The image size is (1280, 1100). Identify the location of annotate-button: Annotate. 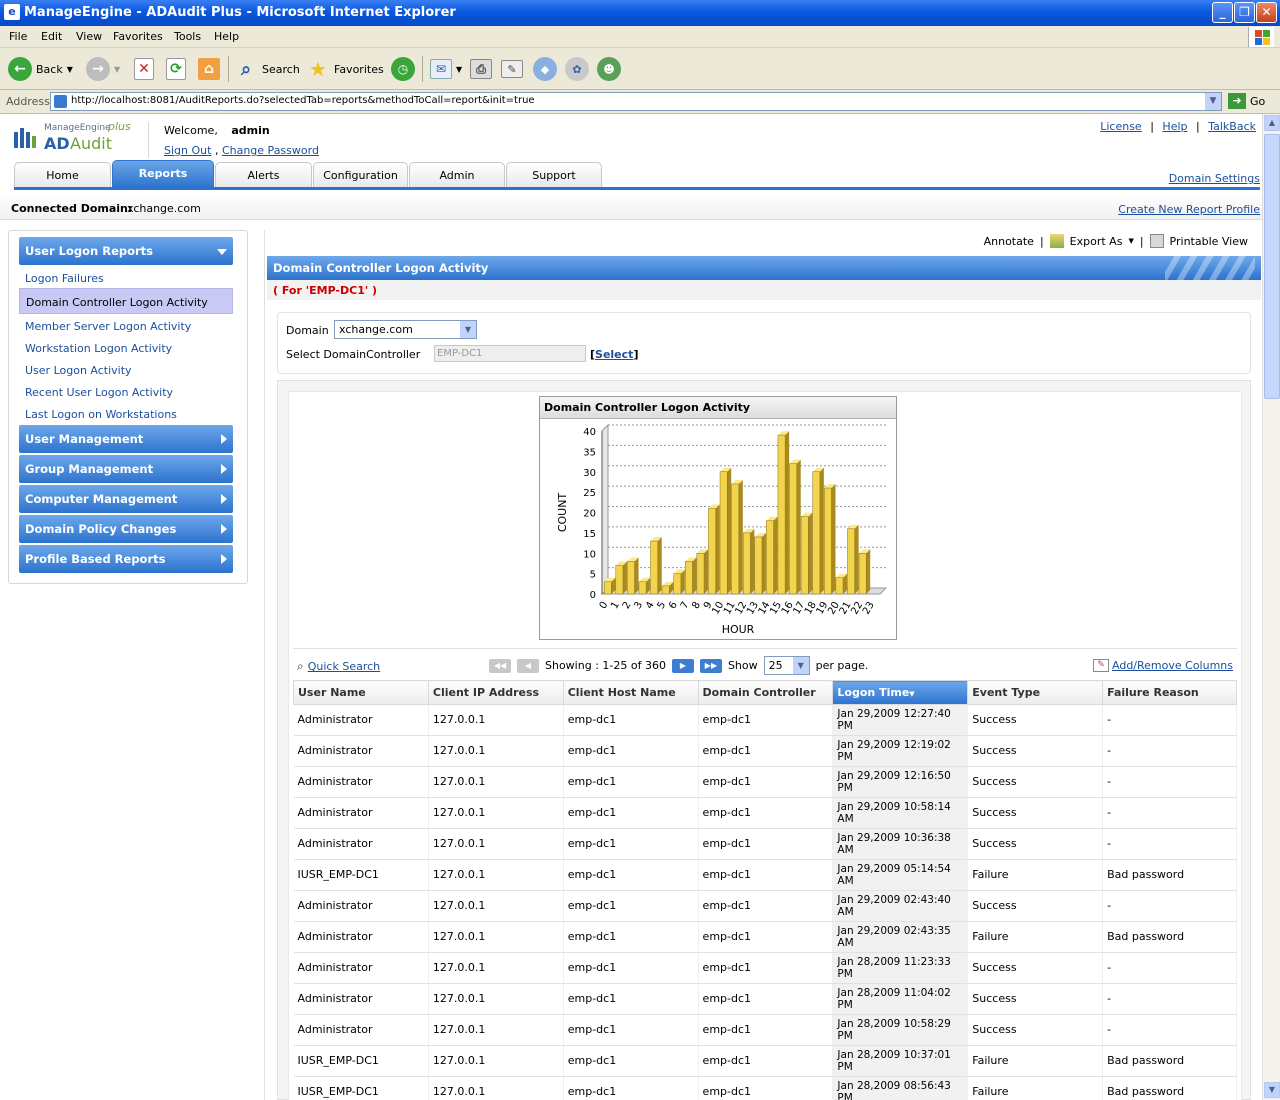
(1009, 241).